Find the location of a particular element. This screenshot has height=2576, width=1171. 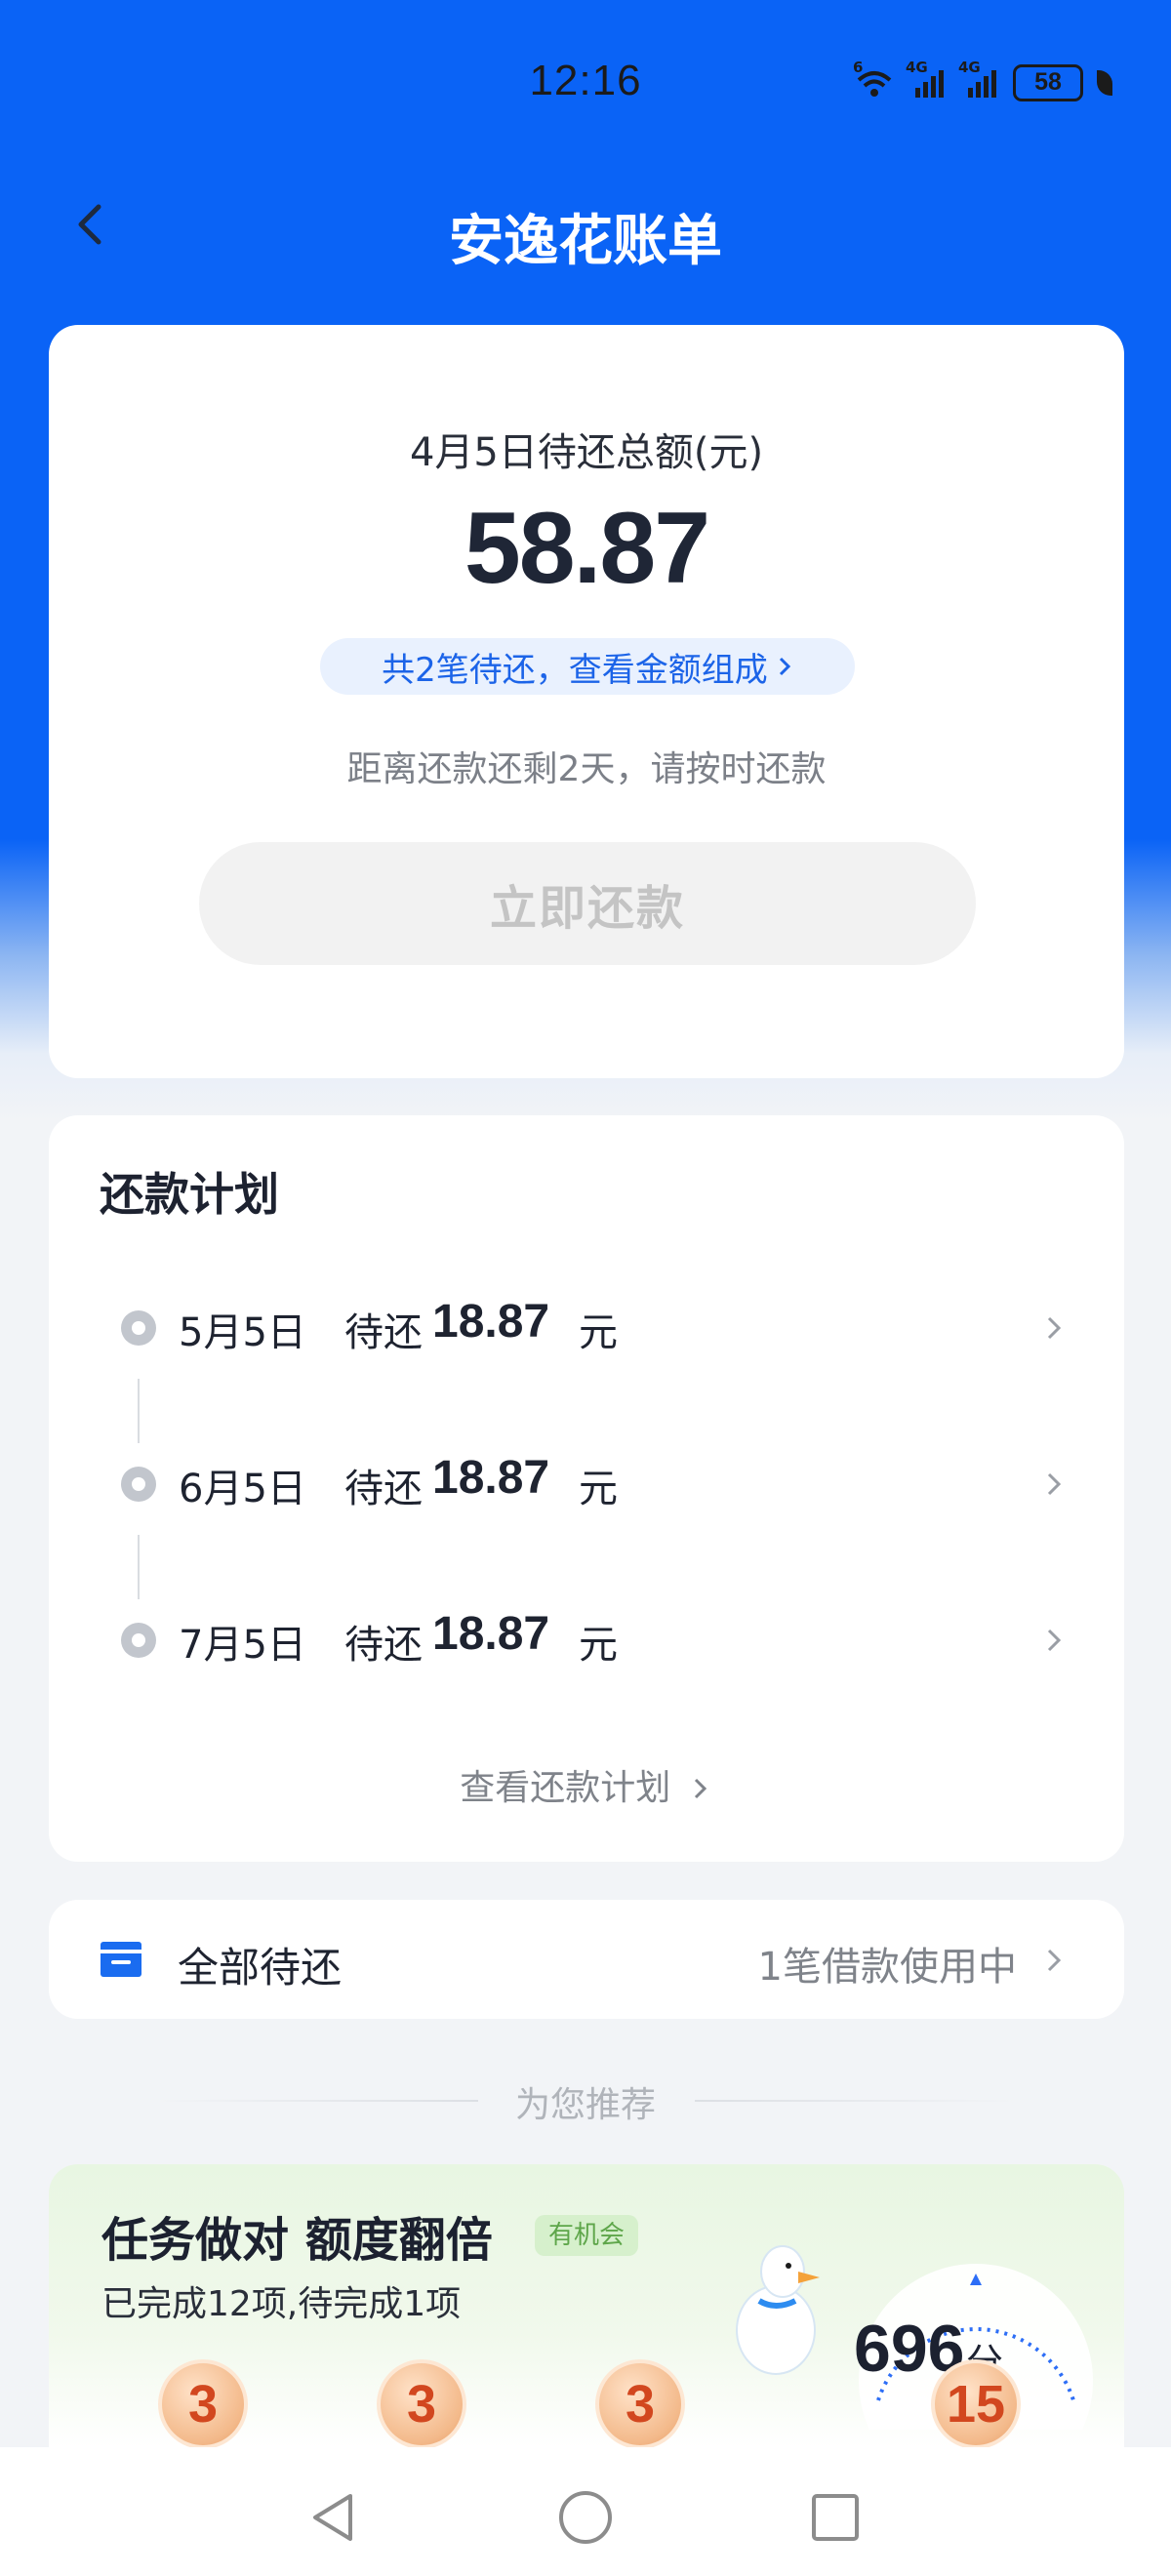

recommend-divider: 为您推荐 is located at coordinates (585, 2100).